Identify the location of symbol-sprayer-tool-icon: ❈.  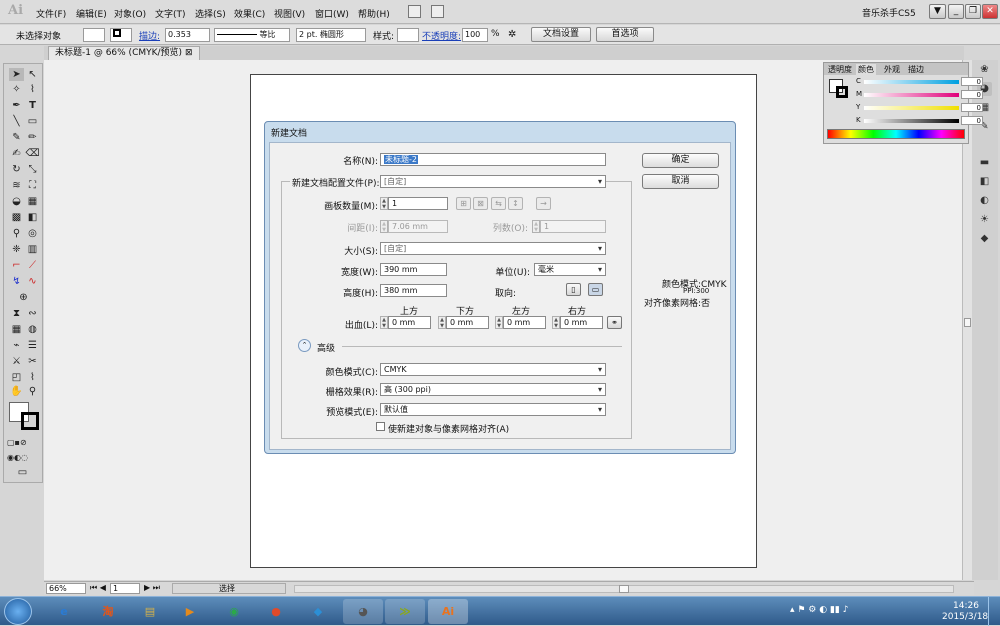
(16, 249).